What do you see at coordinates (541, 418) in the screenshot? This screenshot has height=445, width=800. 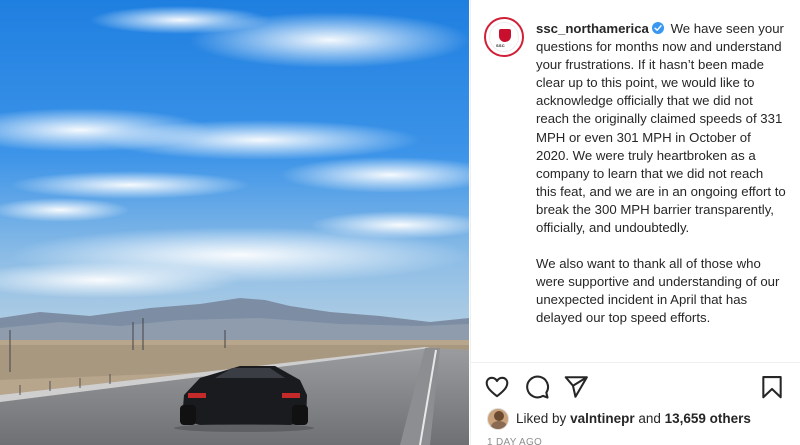 I see `liked-by-prefix: Liked by` at bounding box center [541, 418].